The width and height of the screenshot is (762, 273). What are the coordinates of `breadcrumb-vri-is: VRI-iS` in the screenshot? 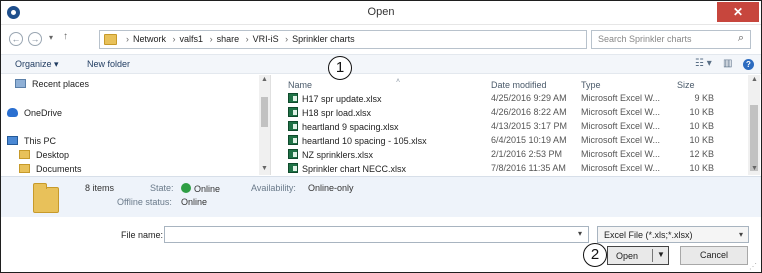 It's located at (266, 39).